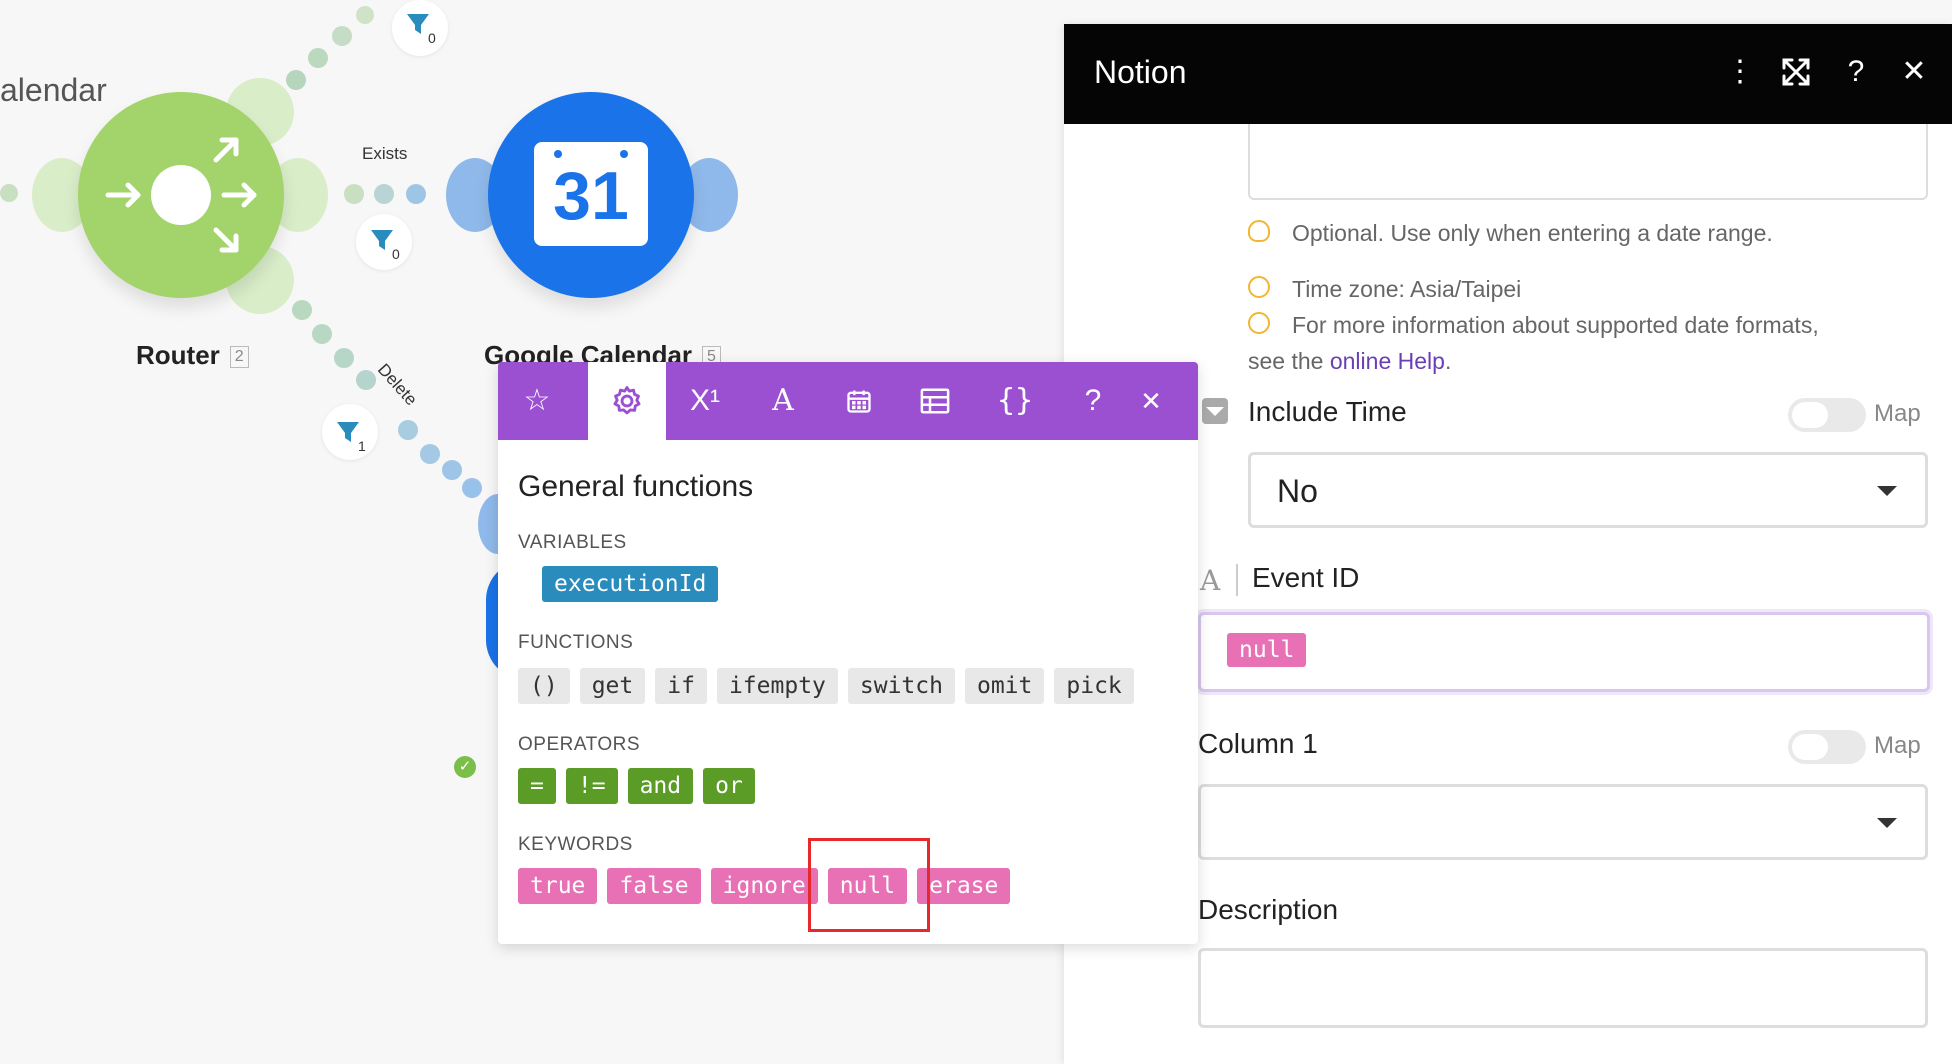 This screenshot has height=1064, width=1952. Describe the element at coordinates (1306, 577) in the screenshot. I see `event-id-label: Event ID` at that location.